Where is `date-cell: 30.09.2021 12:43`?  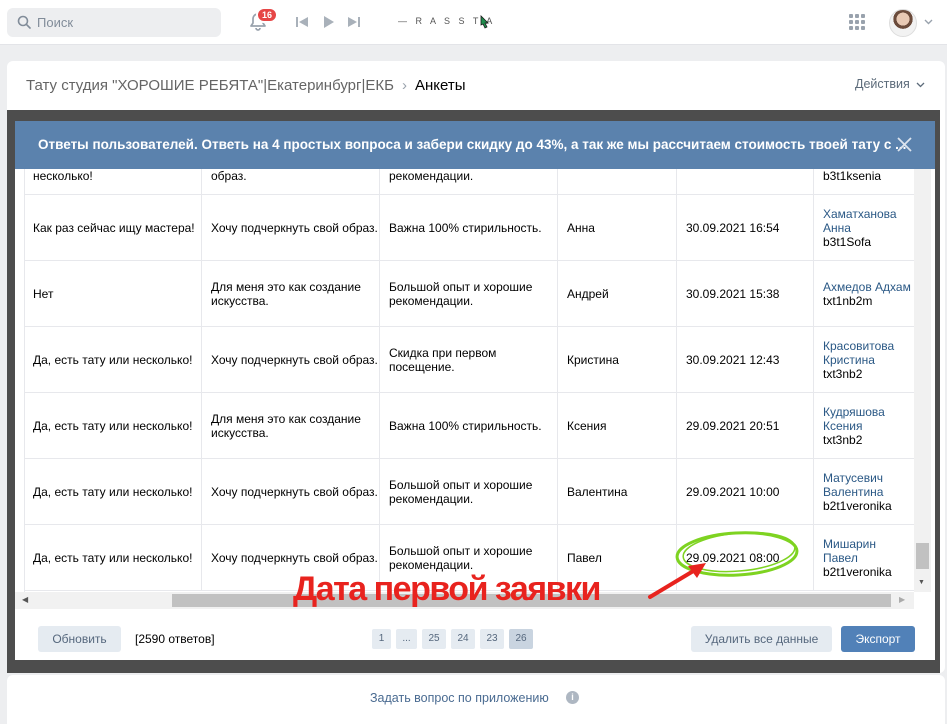
date-cell: 30.09.2021 12:43 is located at coordinates (745, 359).